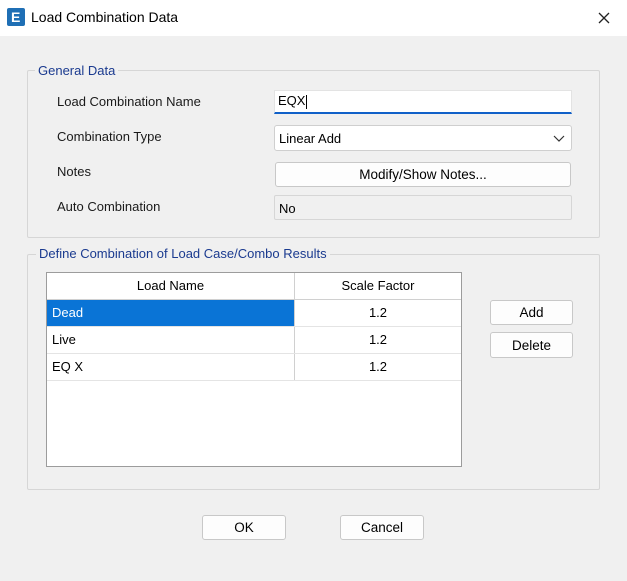  I want to click on combination-name-input: EQX, so click(423, 102).